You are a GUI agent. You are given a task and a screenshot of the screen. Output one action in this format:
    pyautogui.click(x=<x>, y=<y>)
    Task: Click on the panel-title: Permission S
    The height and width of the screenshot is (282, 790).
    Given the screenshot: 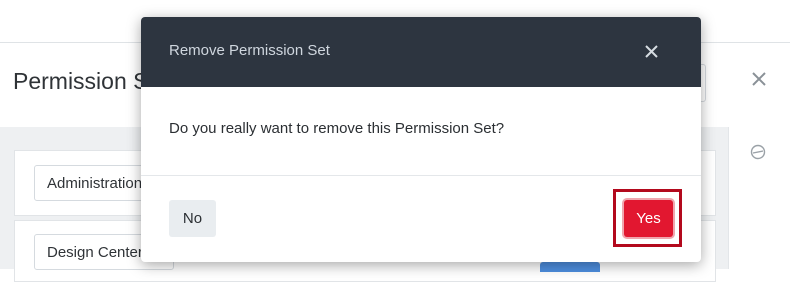 What is the action you would take?
    pyautogui.click(x=81, y=81)
    